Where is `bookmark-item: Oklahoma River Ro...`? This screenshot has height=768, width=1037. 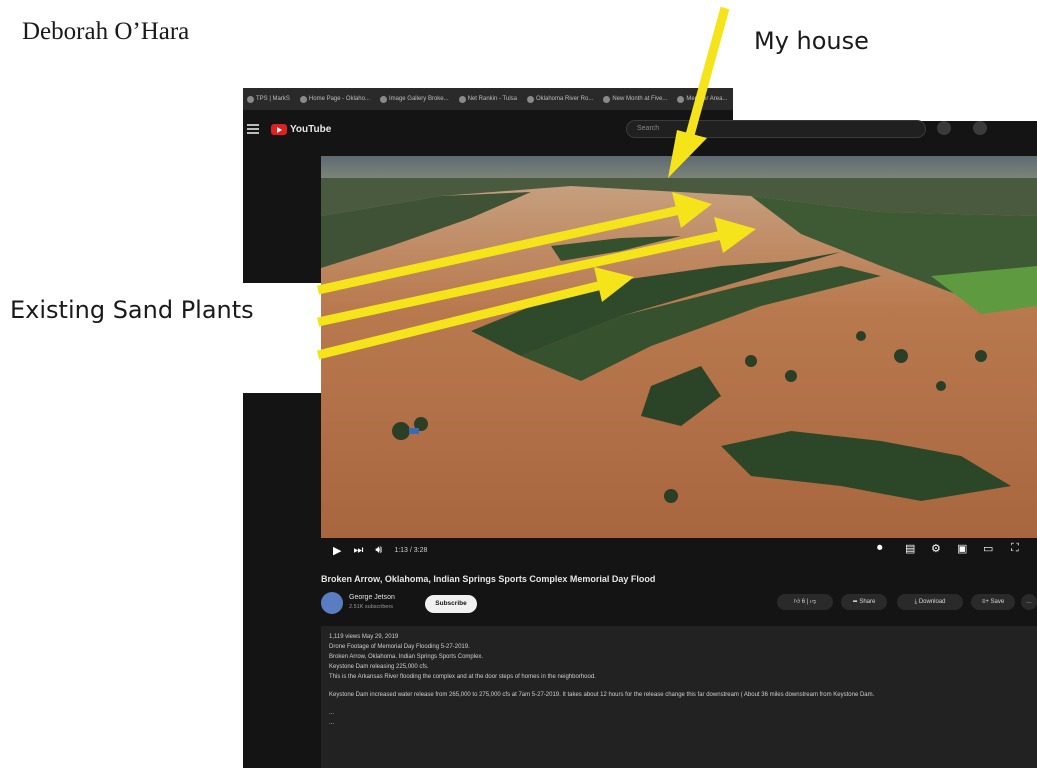 bookmark-item: Oklahoma River Ro... is located at coordinates (560, 99).